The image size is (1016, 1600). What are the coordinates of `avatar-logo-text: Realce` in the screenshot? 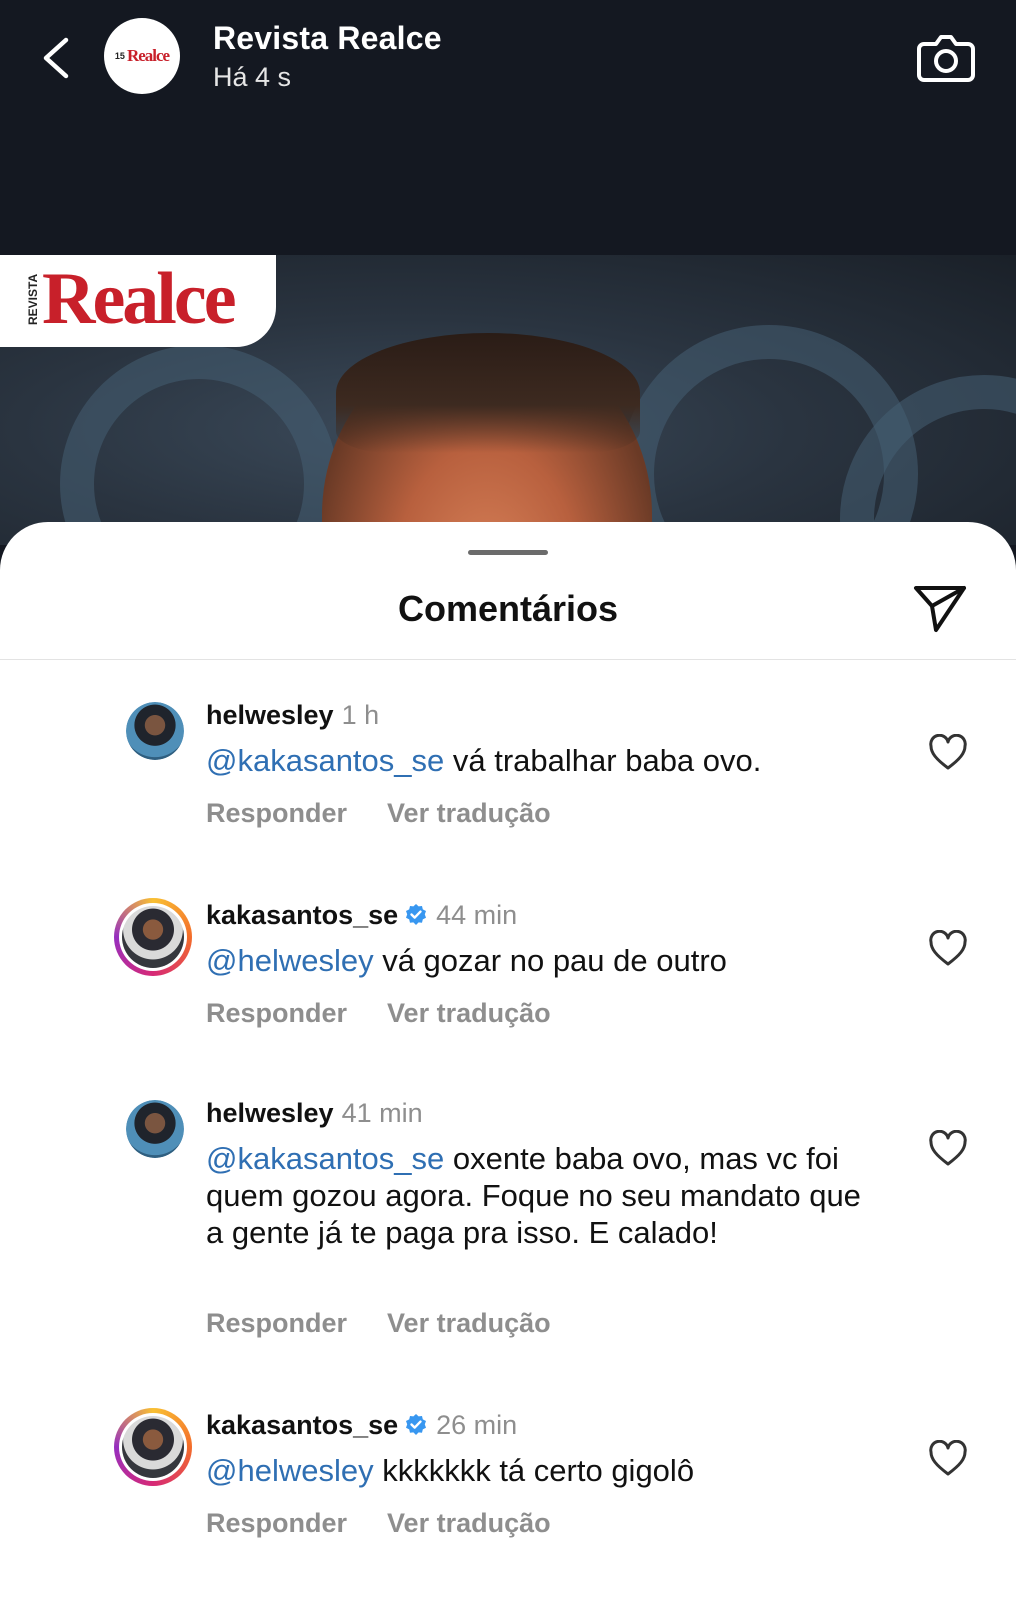 It's located at (148, 55).